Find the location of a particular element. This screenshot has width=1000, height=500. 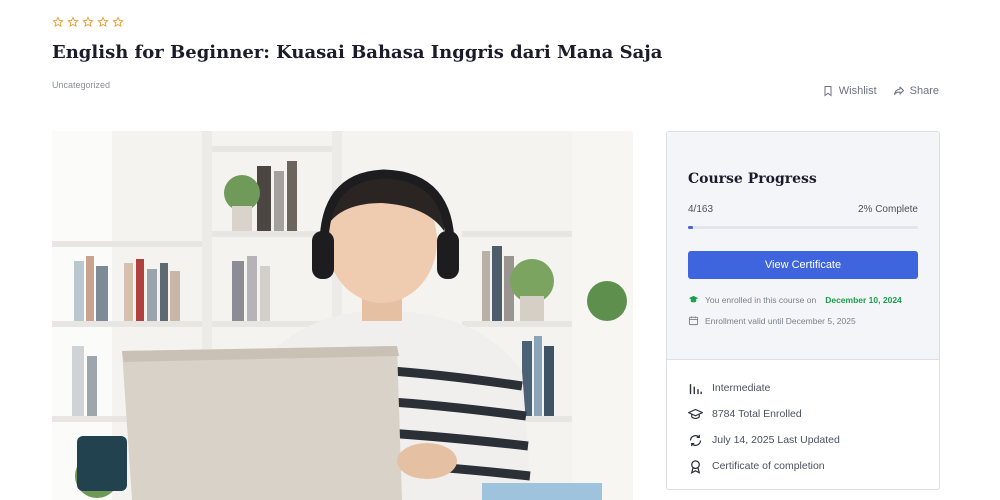

view-certificate-button: View Certificate is located at coordinates (803, 265).